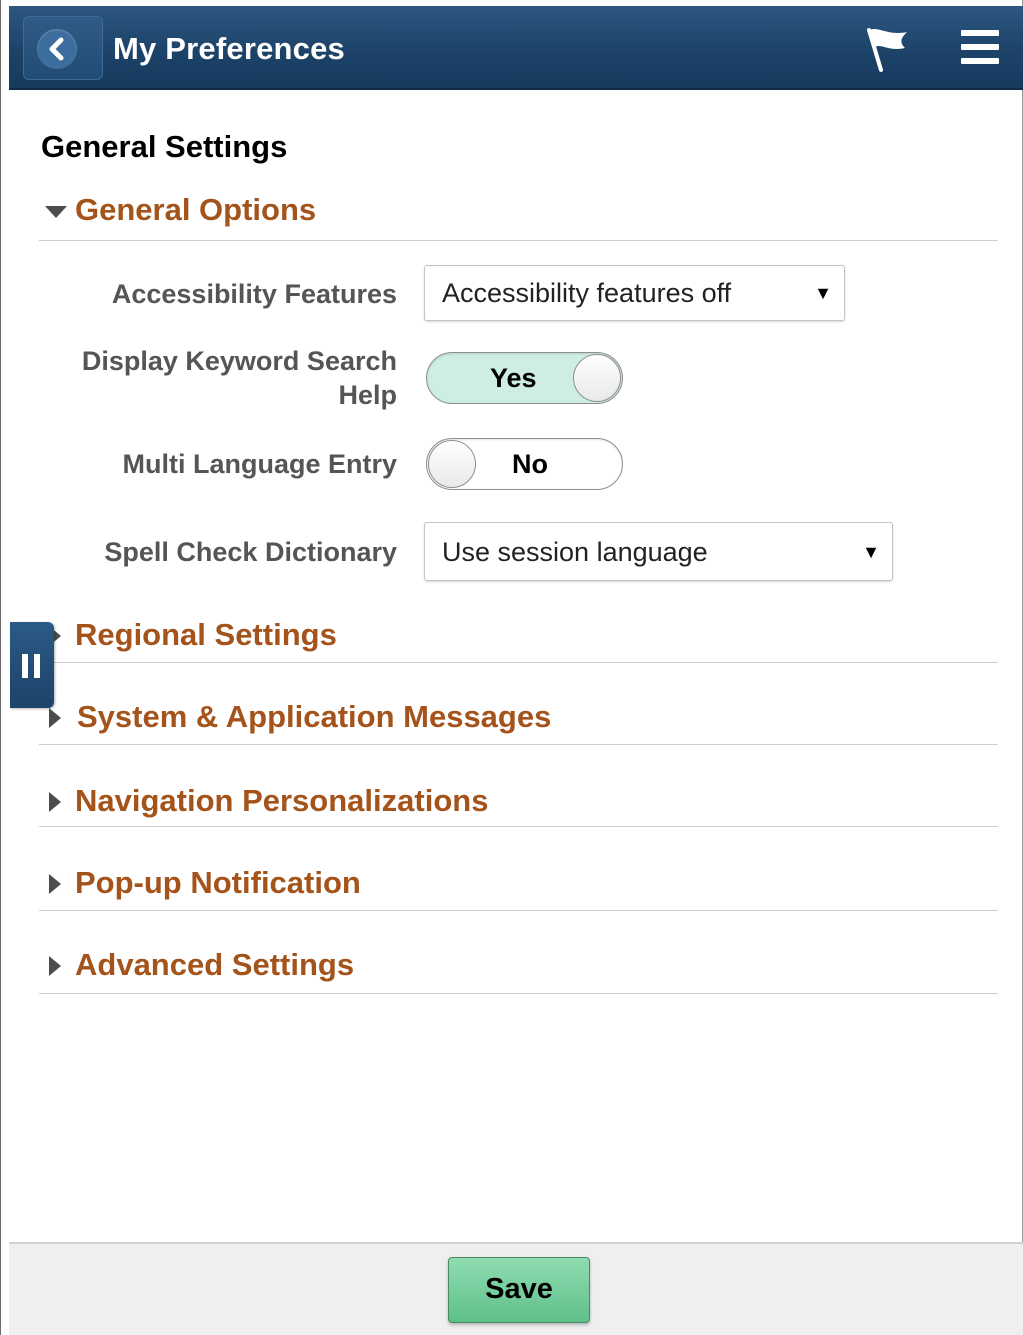 The image size is (1023, 1335). Describe the element at coordinates (259, 464) in the screenshot. I see `multi-language-entry-label: Multi Language Entry` at that location.